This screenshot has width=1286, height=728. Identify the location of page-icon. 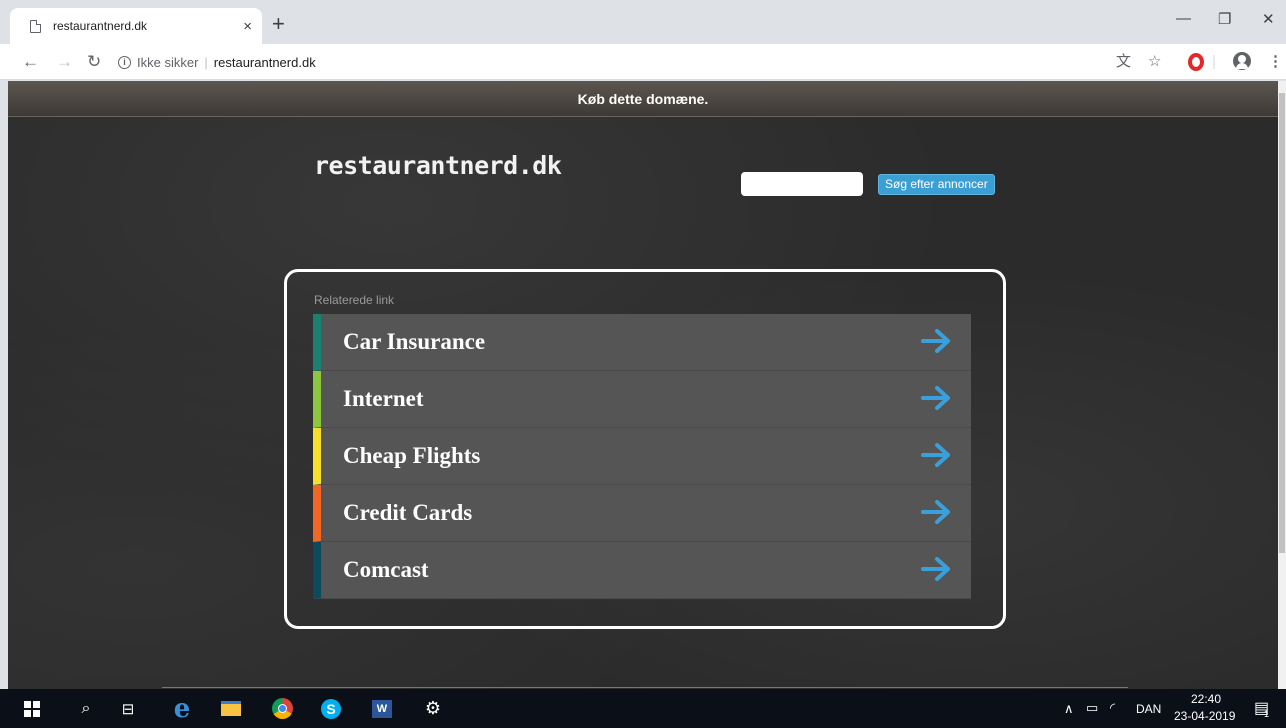
(35, 26).